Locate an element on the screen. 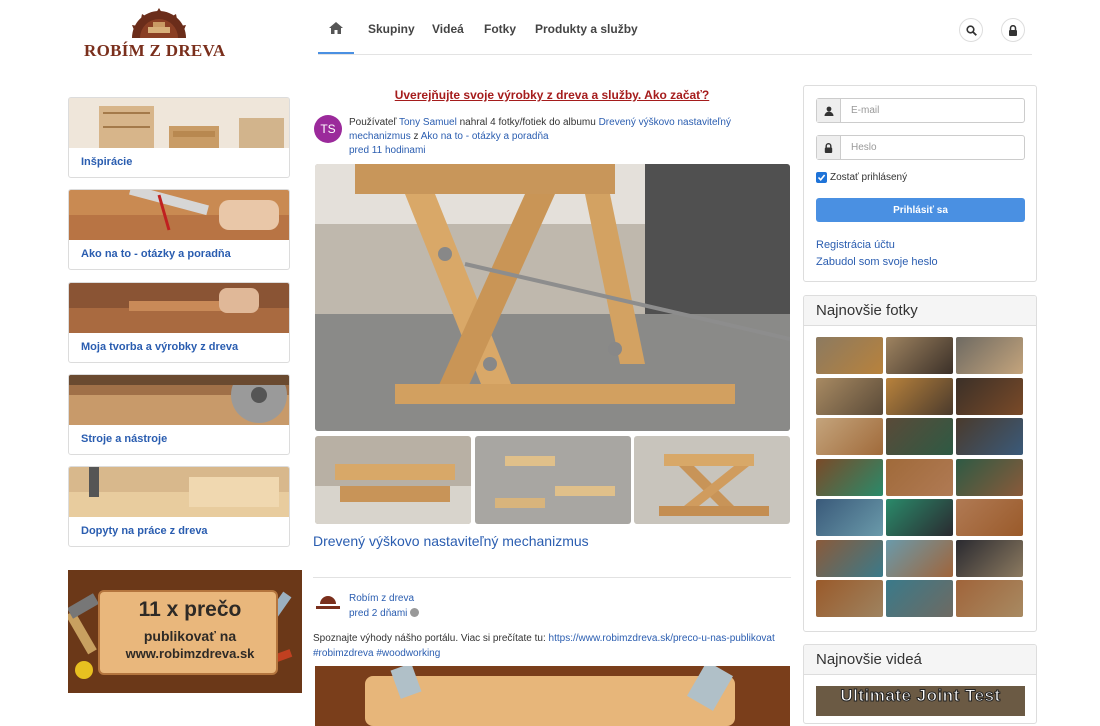 Image resolution: width=1100 pixels, height=726 pixels. latest-photos-panel: Najnovšie fotky is located at coordinates (920, 463).